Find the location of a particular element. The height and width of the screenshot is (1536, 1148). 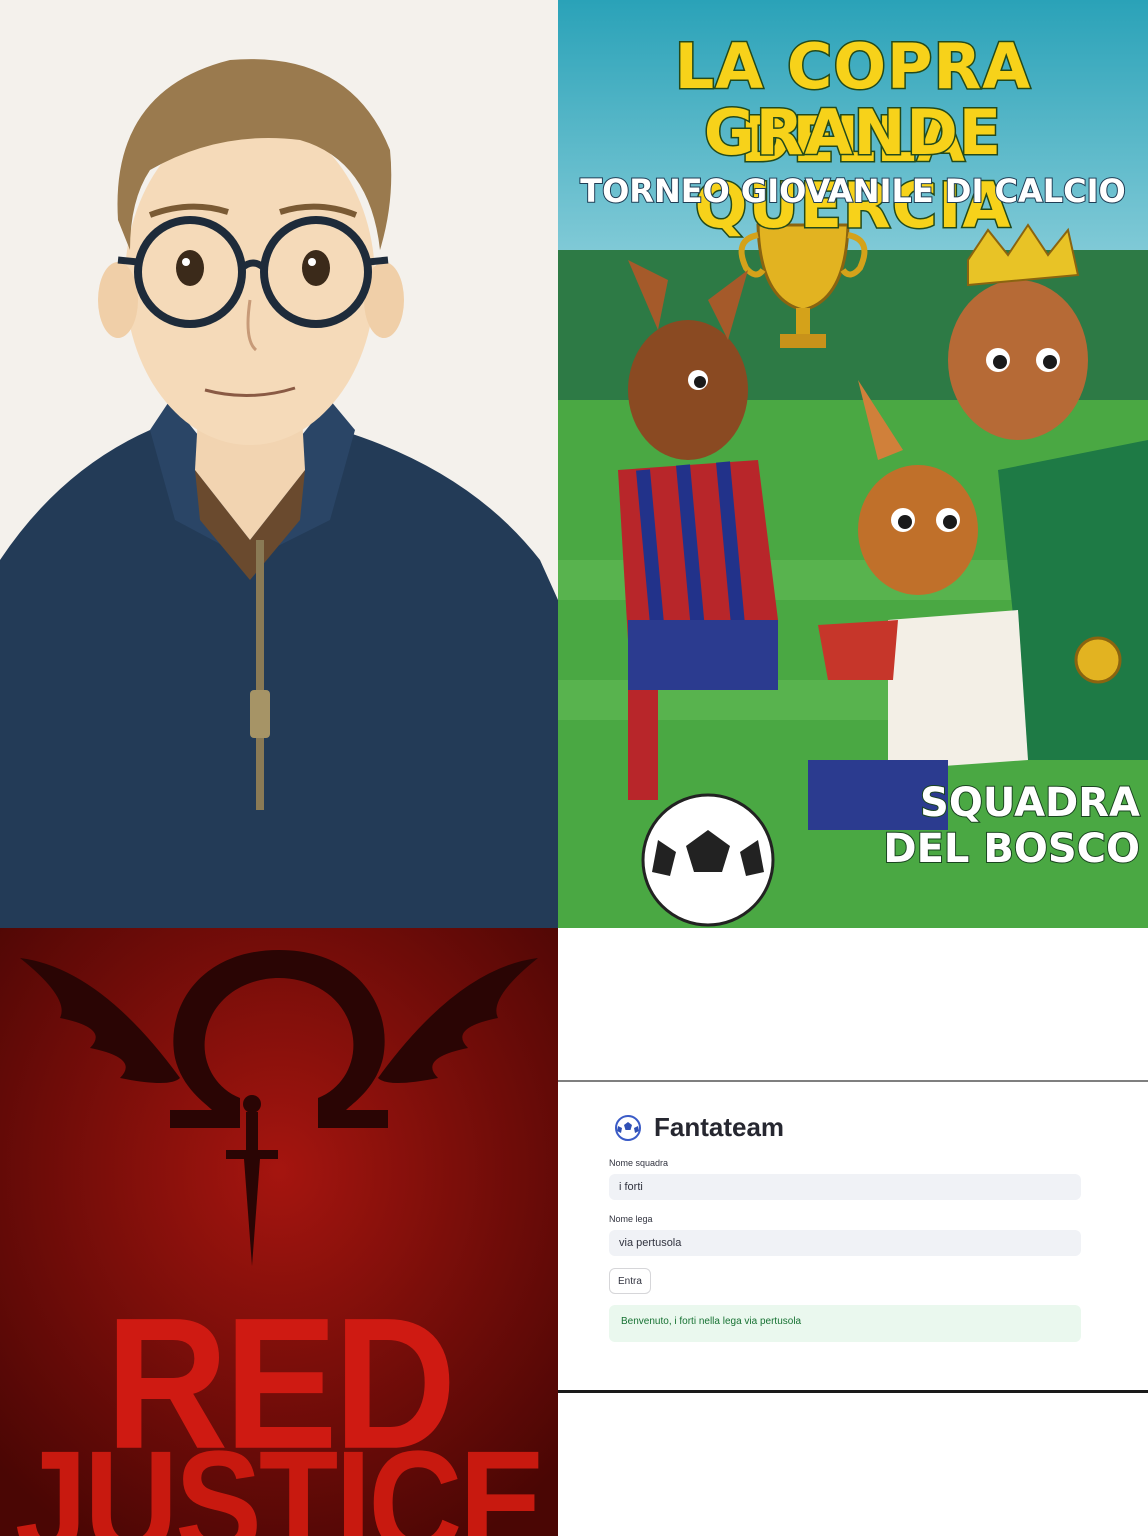

poster-subtitle: TORNEO GIOVANILE DI CALCIO is located at coordinates (852, 191).